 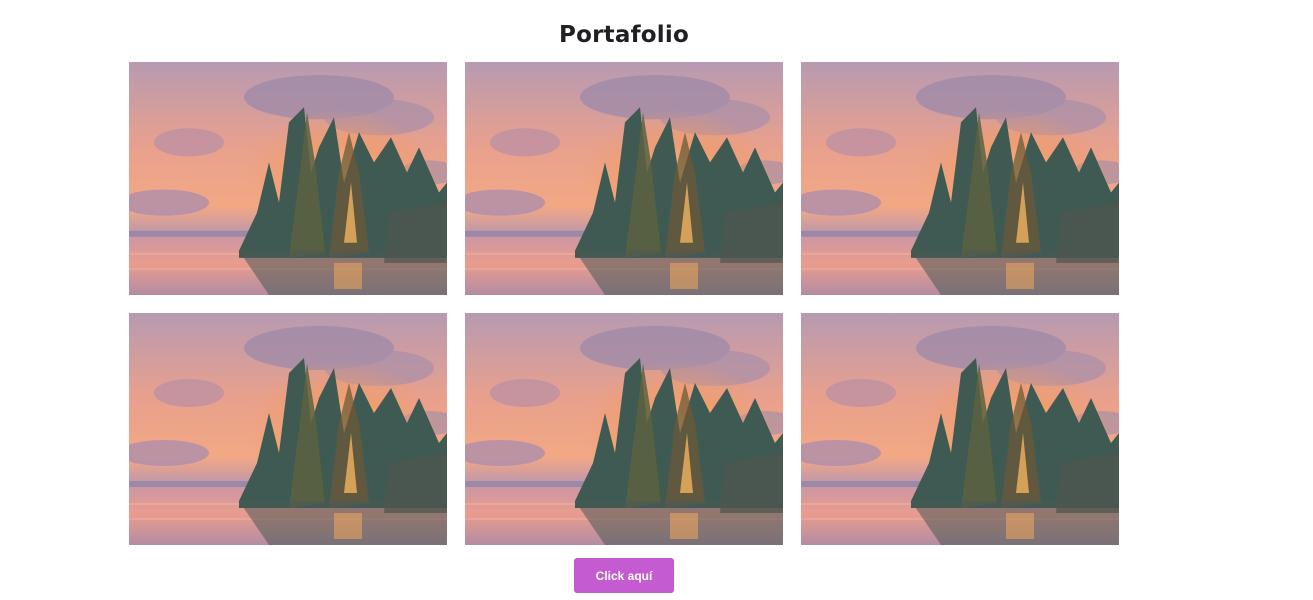 What do you see at coordinates (624, 575) in the screenshot?
I see `click-here-button: Click aquí` at bounding box center [624, 575].